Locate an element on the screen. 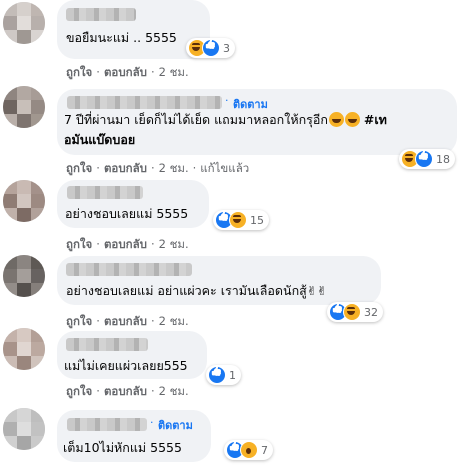  reaction-count: 32 is located at coordinates (371, 312).